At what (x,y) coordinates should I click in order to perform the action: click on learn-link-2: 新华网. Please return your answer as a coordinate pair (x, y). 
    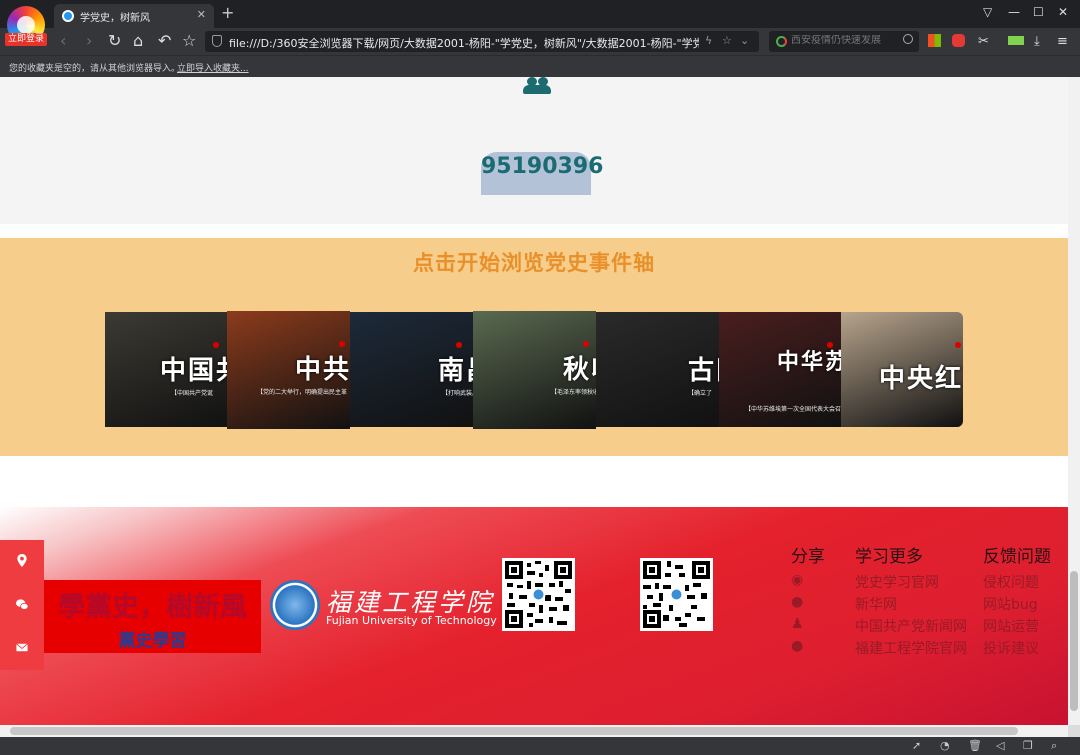
    Looking at the image, I should click on (911, 603).